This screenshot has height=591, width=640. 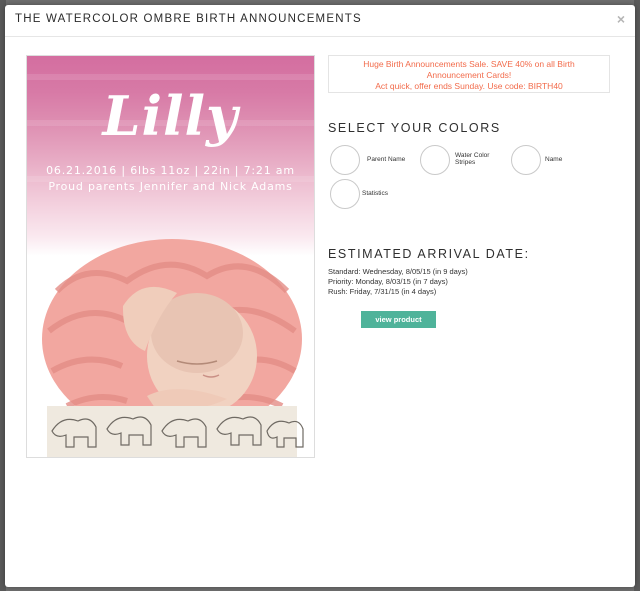 What do you see at coordinates (429, 254) in the screenshot?
I see `arrival-date-heading: ESTIMATED ARRIVAL DATE:` at bounding box center [429, 254].